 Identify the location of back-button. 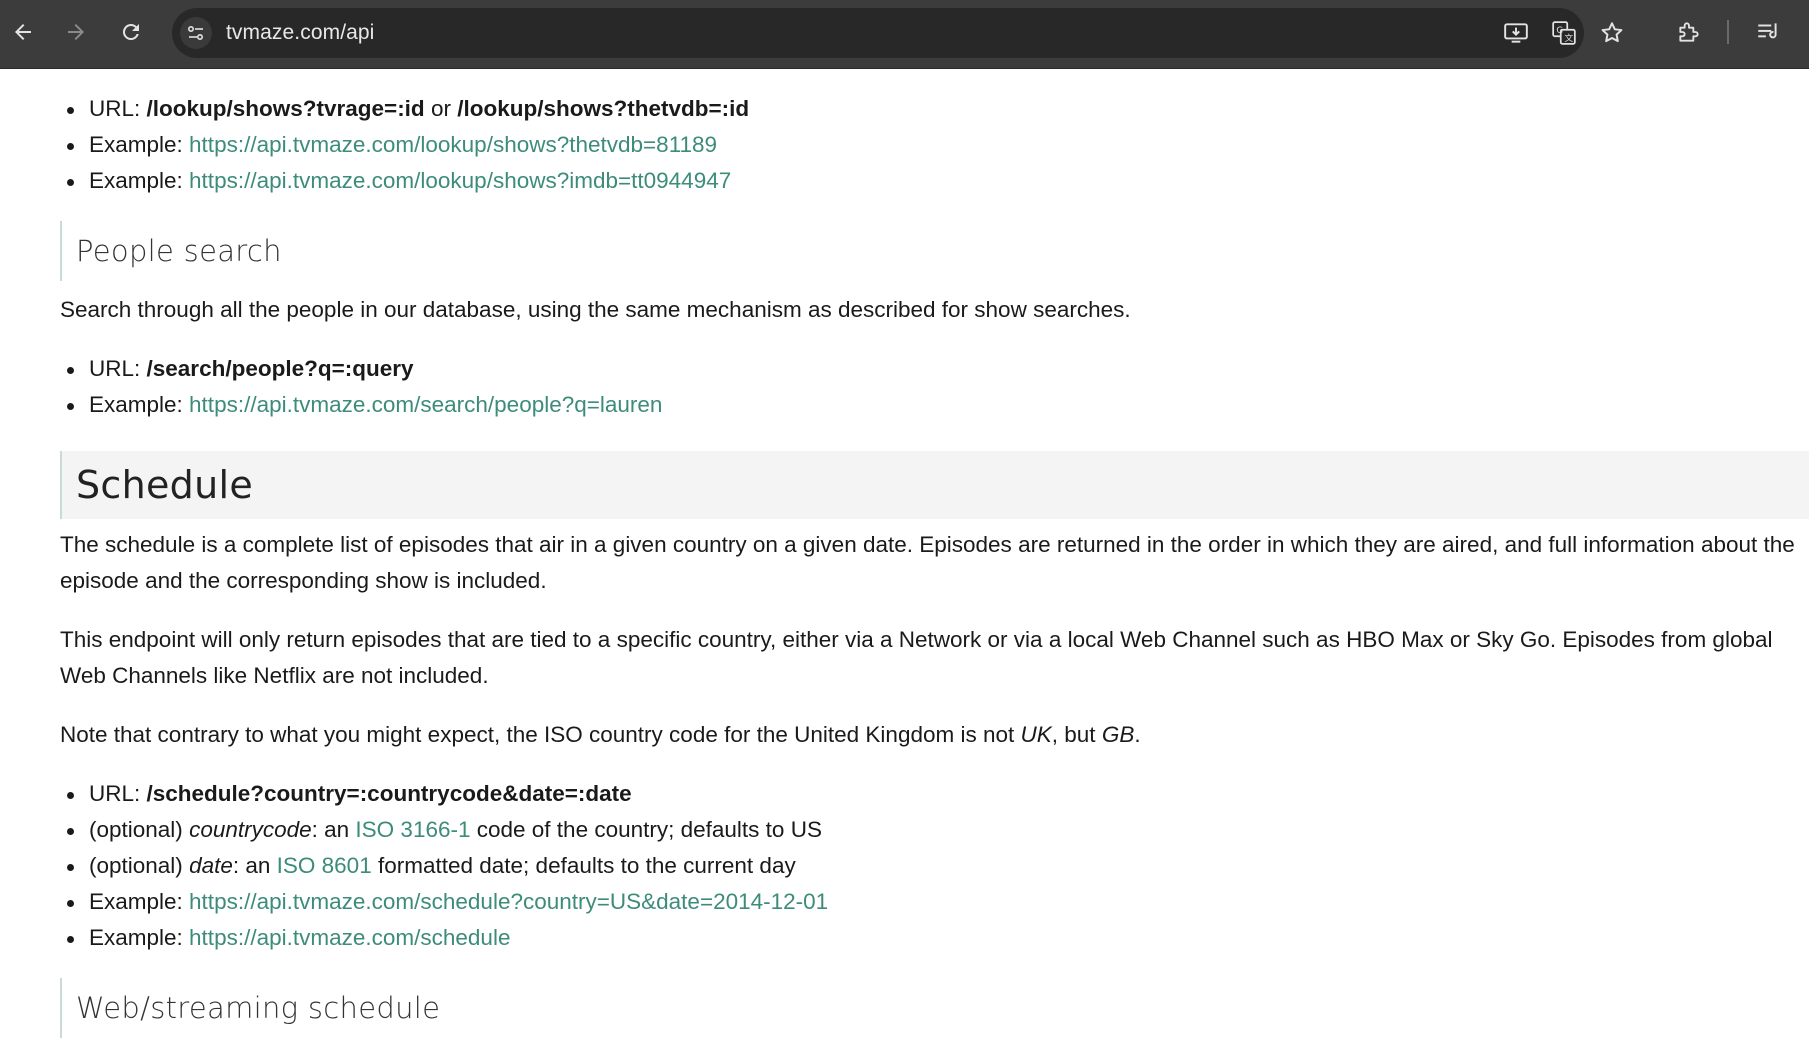
(23, 32).